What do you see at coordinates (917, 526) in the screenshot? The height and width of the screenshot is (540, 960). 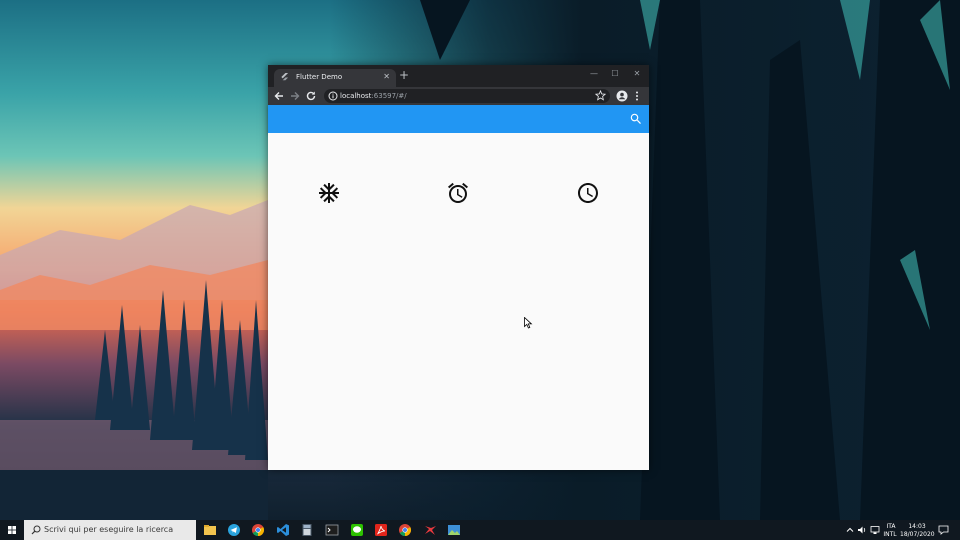 I see `clock-time: 14:03` at bounding box center [917, 526].